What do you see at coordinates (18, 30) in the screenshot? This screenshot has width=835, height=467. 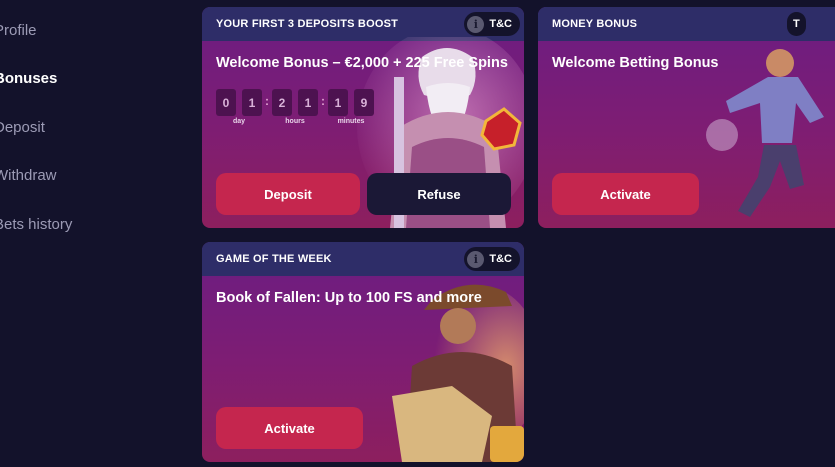 I see `sidebar-item-profile: Profile` at bounding box center [18, 30].